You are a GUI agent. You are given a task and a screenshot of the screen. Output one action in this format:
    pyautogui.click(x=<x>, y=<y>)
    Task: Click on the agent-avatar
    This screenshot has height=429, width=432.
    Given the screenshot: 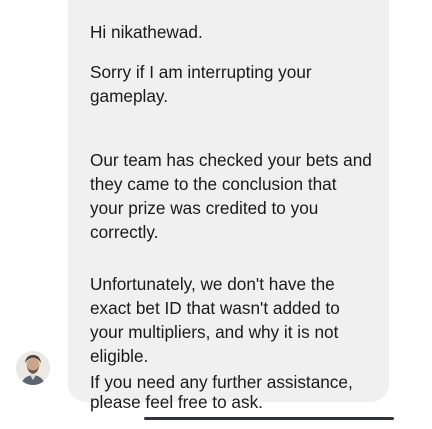 What is the action you would take?
    pyautogui.click(x=33, y=368)
    